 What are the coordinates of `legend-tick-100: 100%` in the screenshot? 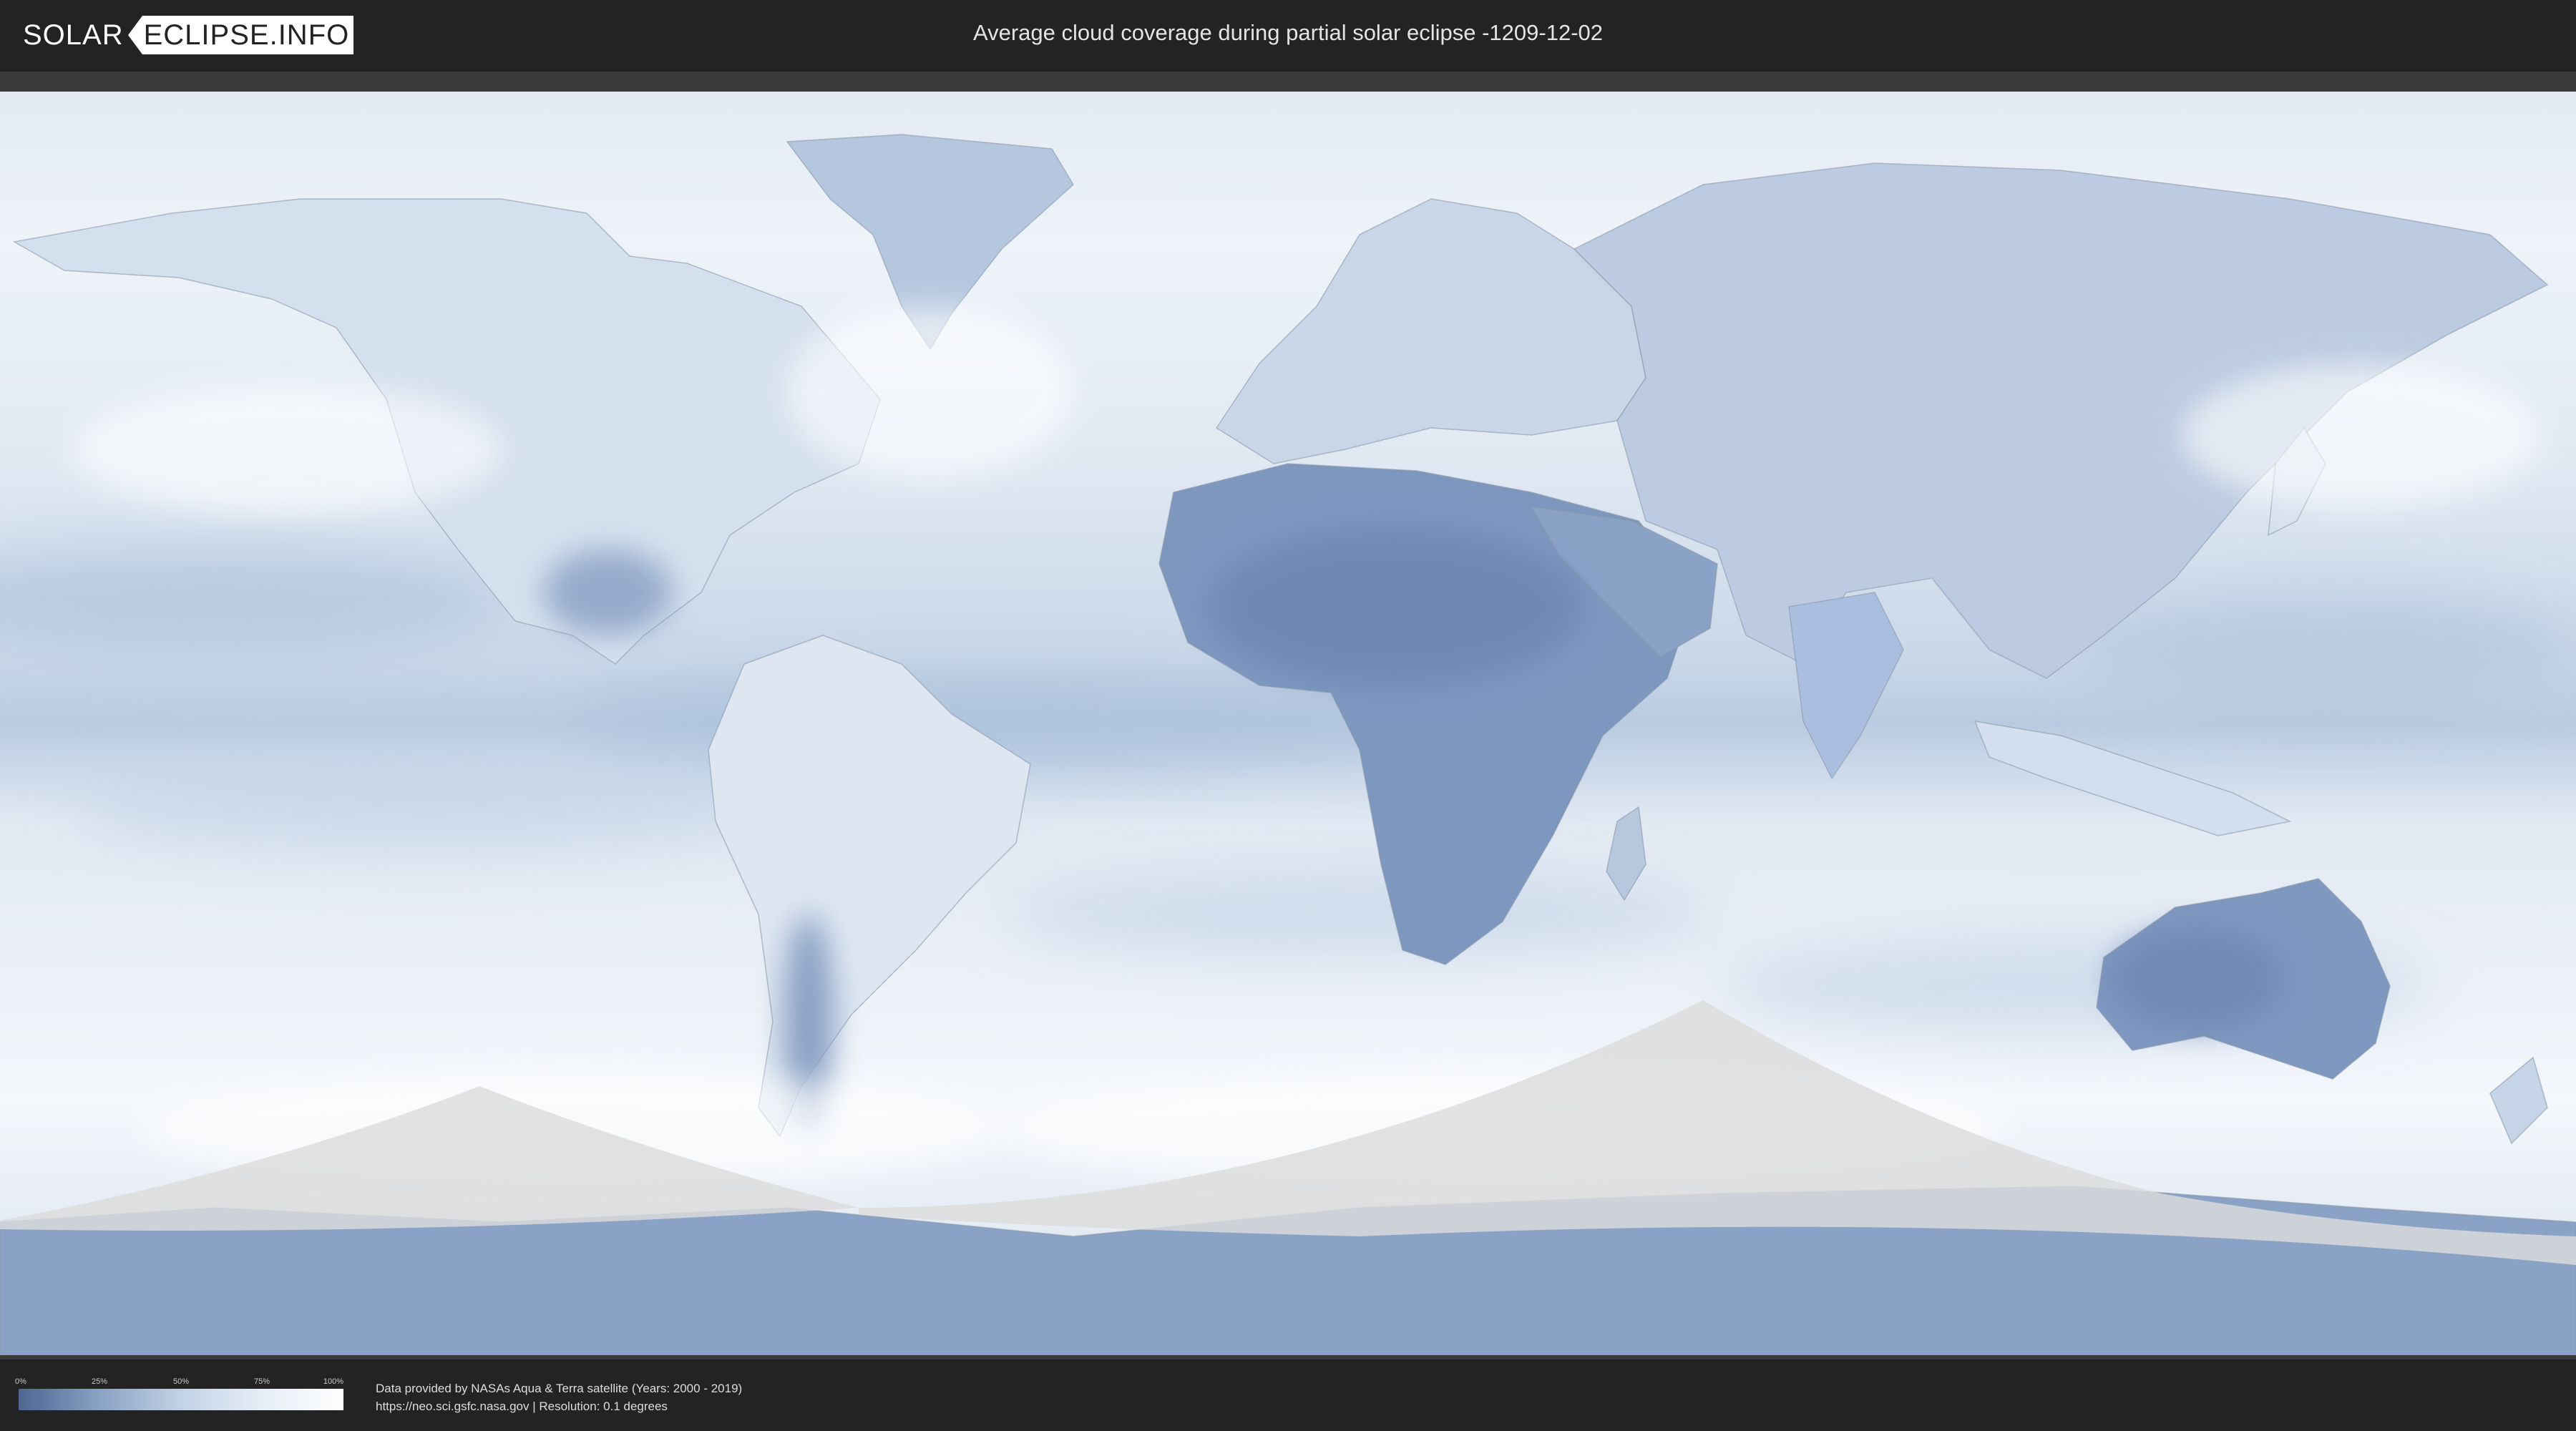 It's located at (333, 1382).